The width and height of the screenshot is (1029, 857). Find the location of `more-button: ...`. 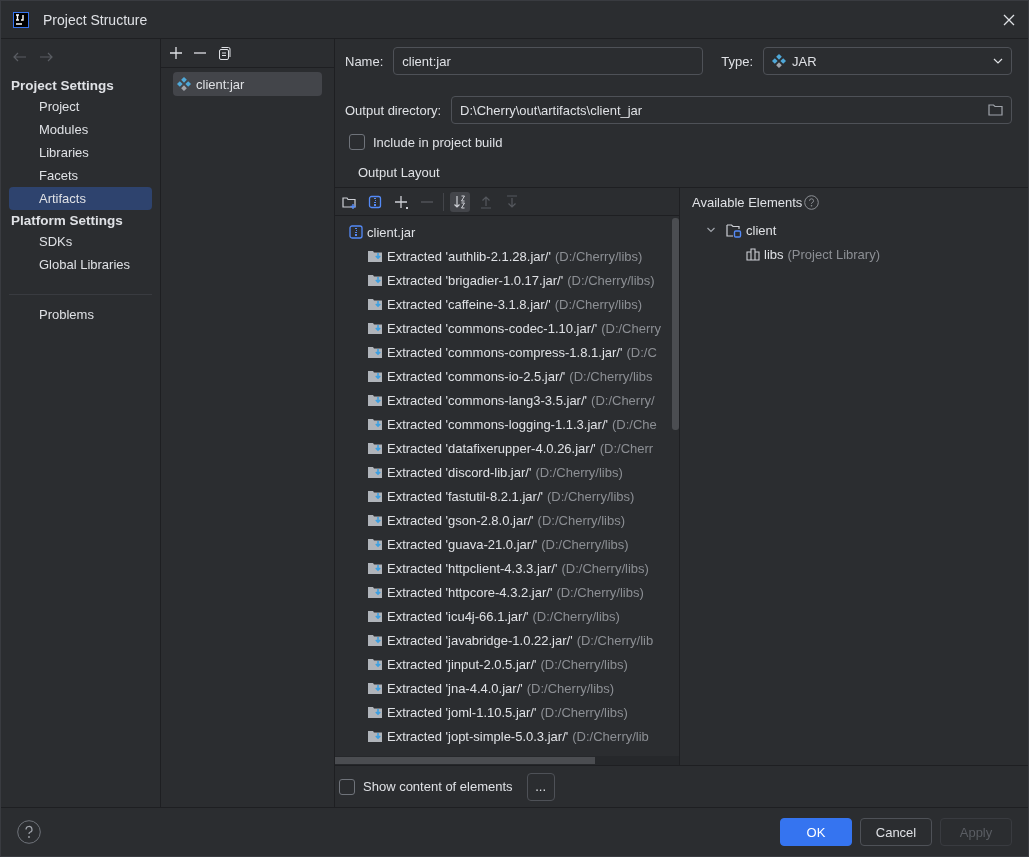

more-button: ... is located at coordinates (540, 786).